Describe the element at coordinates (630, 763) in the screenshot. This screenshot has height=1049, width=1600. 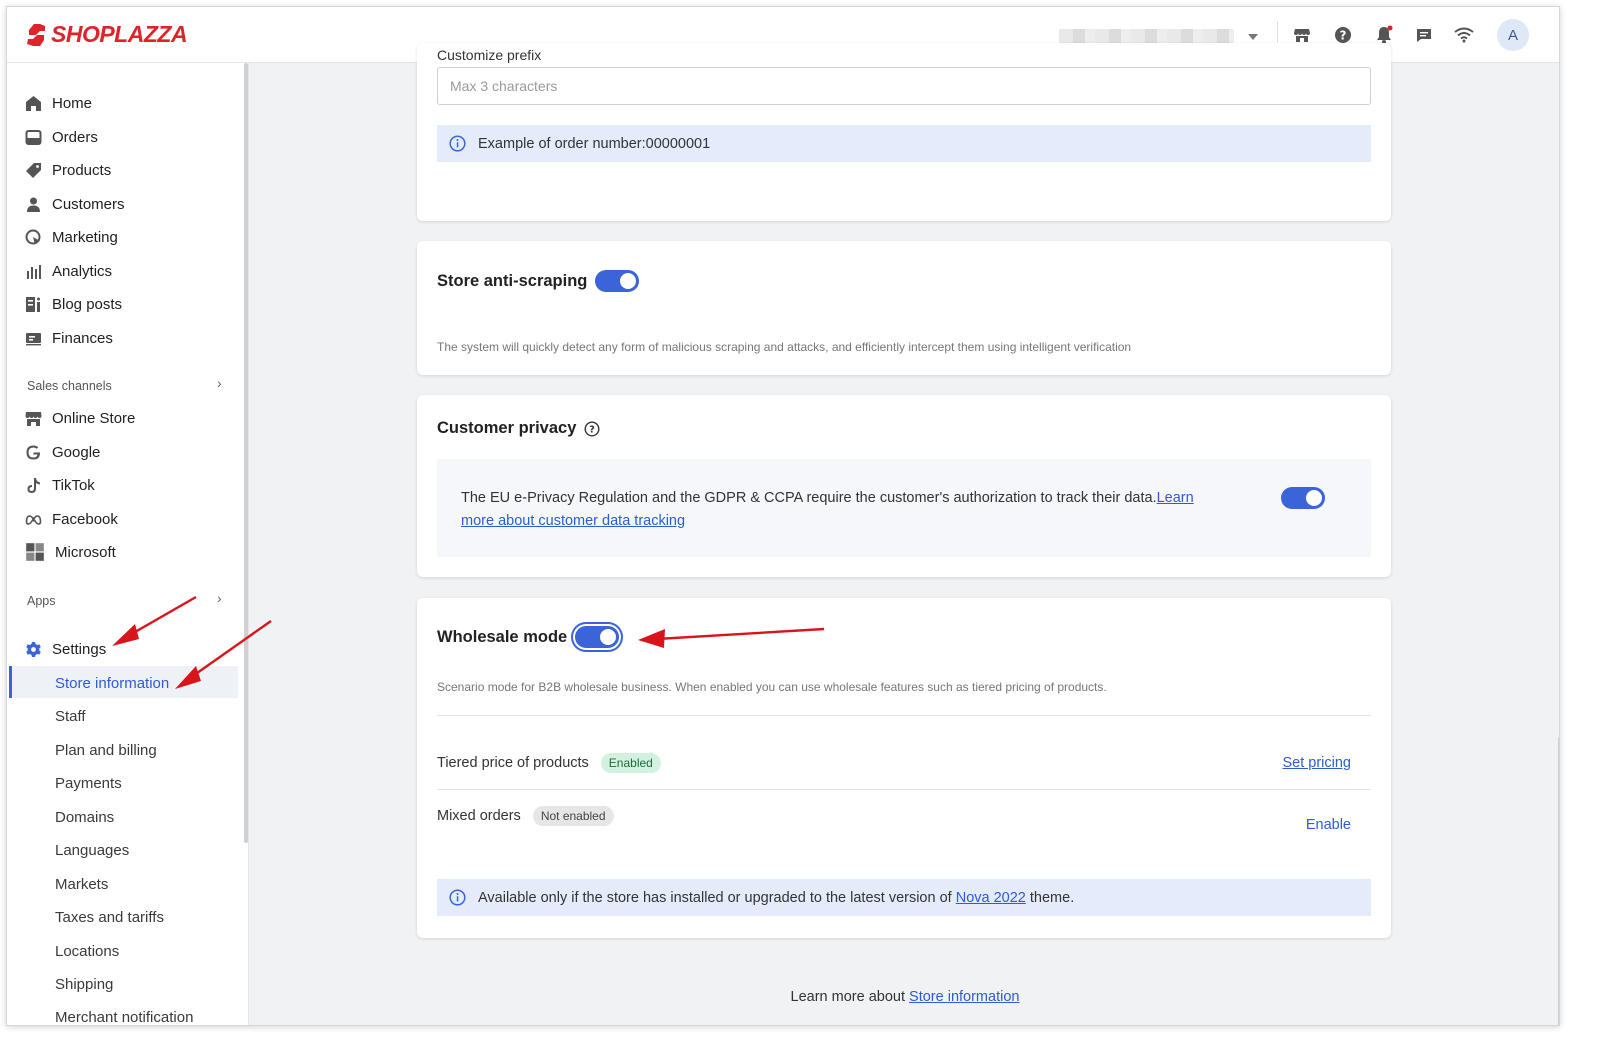
I see `status-badge: Enabled` at that location.